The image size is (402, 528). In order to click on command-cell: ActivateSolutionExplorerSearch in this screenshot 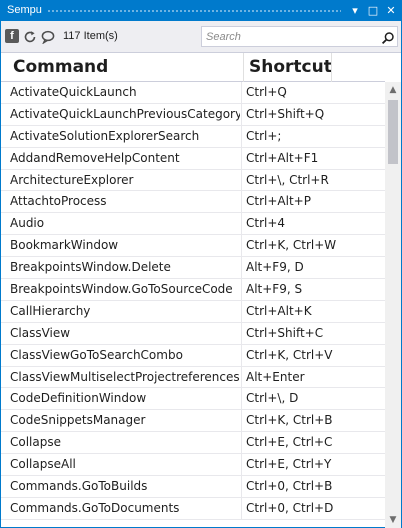, I will do `click(105, 135)`.